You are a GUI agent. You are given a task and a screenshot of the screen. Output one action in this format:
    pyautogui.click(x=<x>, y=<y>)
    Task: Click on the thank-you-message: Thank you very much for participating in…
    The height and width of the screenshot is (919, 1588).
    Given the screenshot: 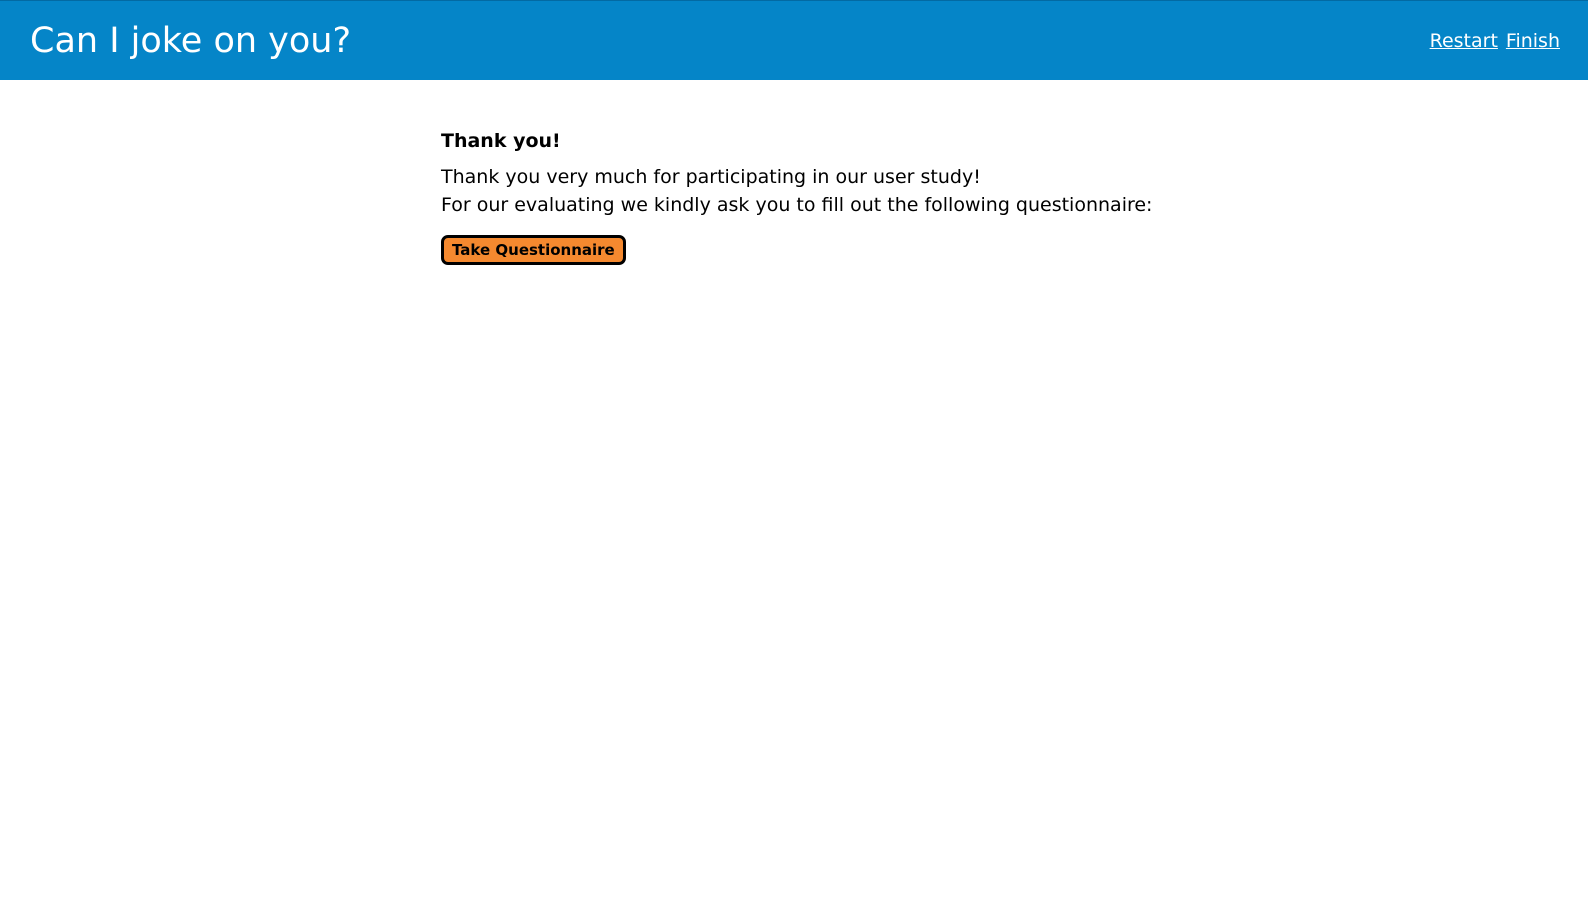 What is the action you would take?
    pyautogui.click(x=891, y=191)
    